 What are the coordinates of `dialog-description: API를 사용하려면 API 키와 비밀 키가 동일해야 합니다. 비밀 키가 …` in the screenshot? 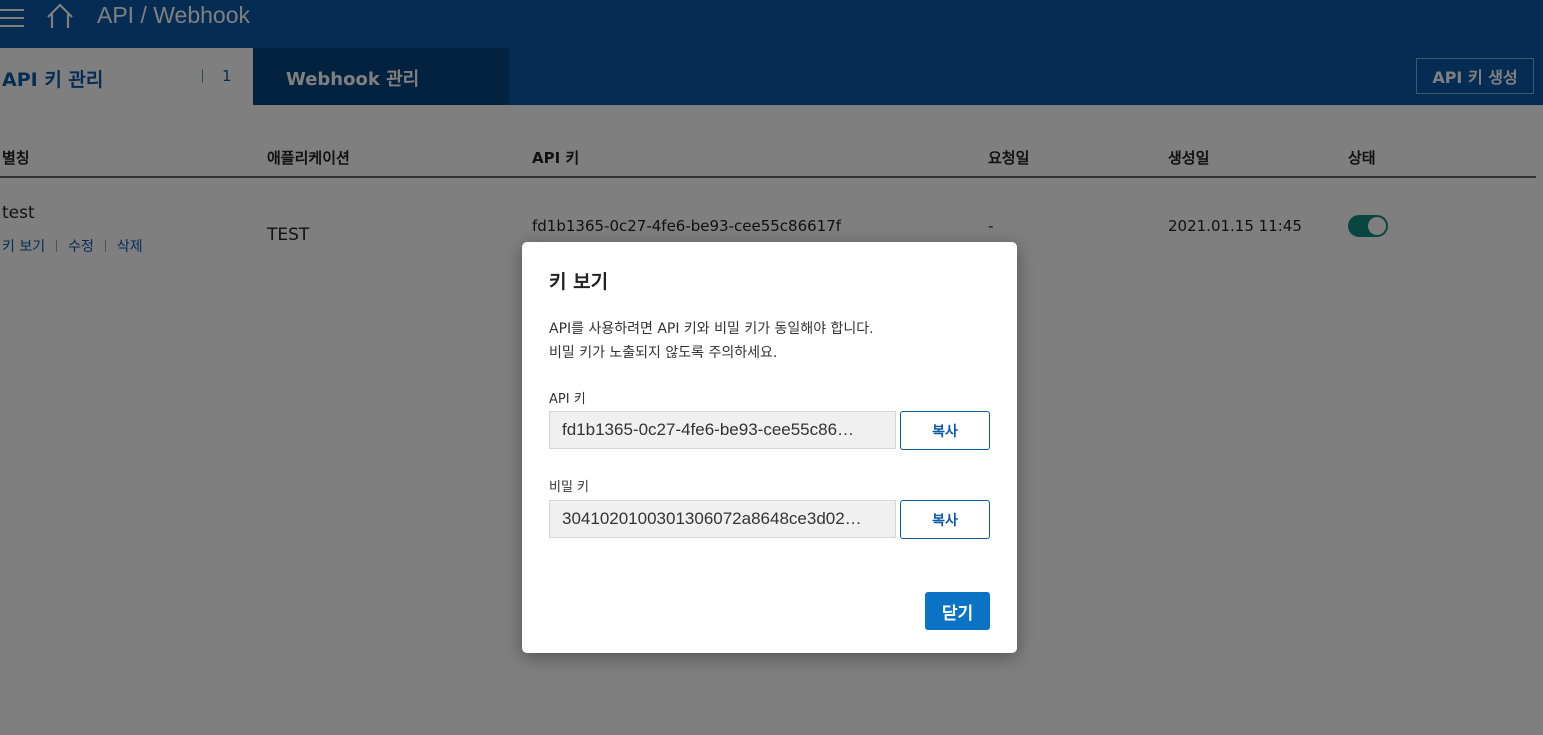 It's located at (711, 341).